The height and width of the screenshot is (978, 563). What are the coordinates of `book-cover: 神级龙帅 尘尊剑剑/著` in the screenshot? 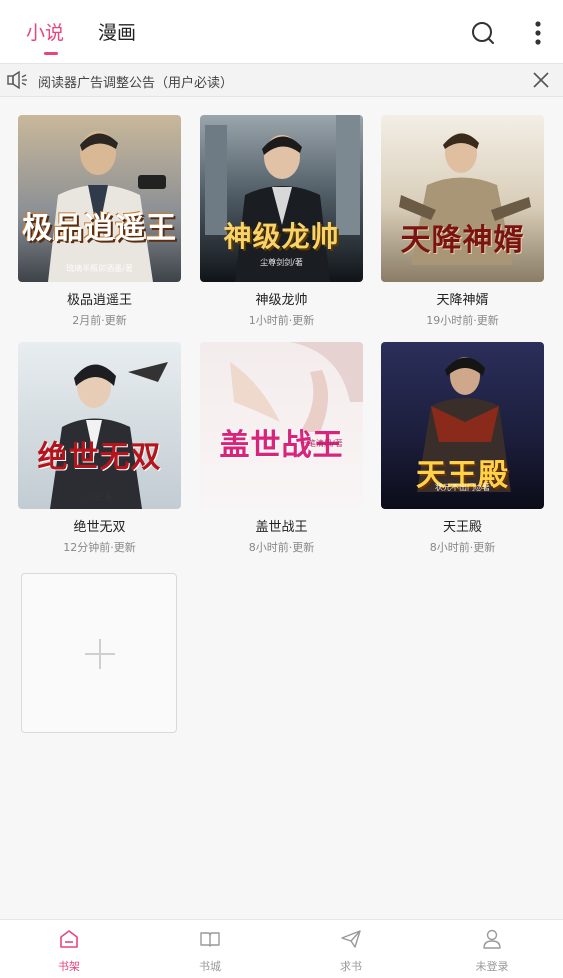 It's located at (281, 198).